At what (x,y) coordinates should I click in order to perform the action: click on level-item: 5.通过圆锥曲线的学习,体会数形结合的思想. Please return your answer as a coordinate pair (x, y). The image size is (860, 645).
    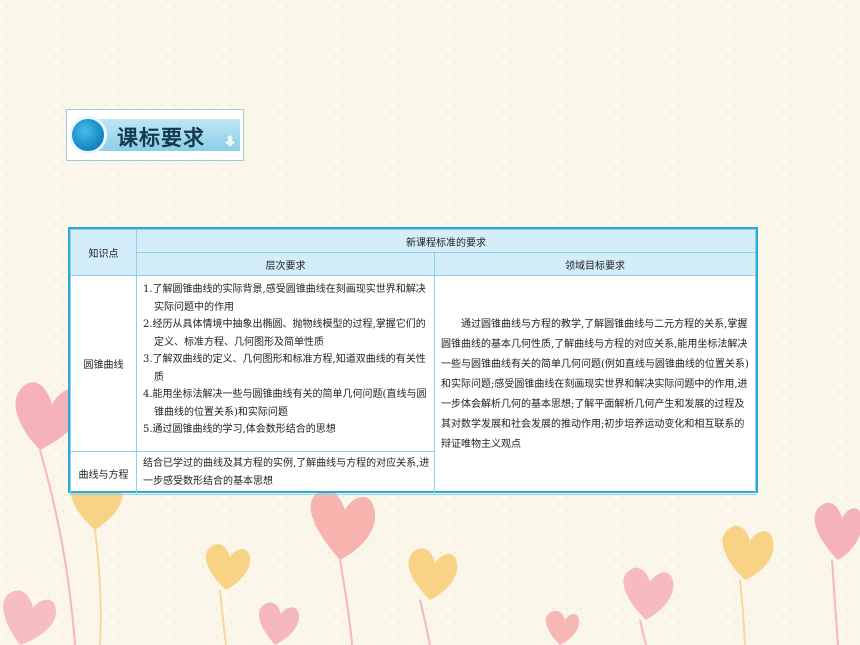
    Looking at the image, I should click on (239, 429).